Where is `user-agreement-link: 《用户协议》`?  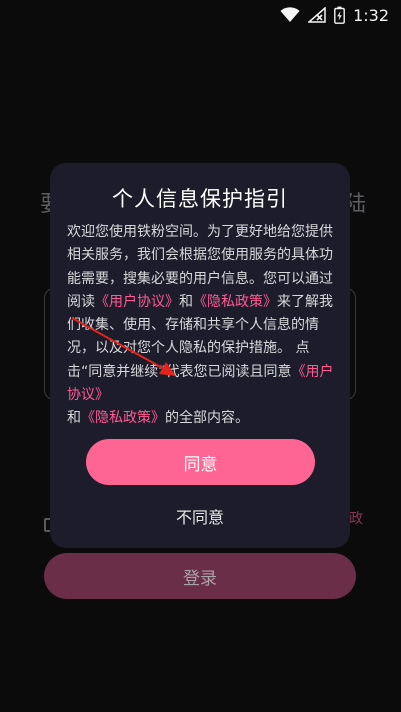 user-agreement-link: 《用户协议》 is located at coordinates (137, 302).